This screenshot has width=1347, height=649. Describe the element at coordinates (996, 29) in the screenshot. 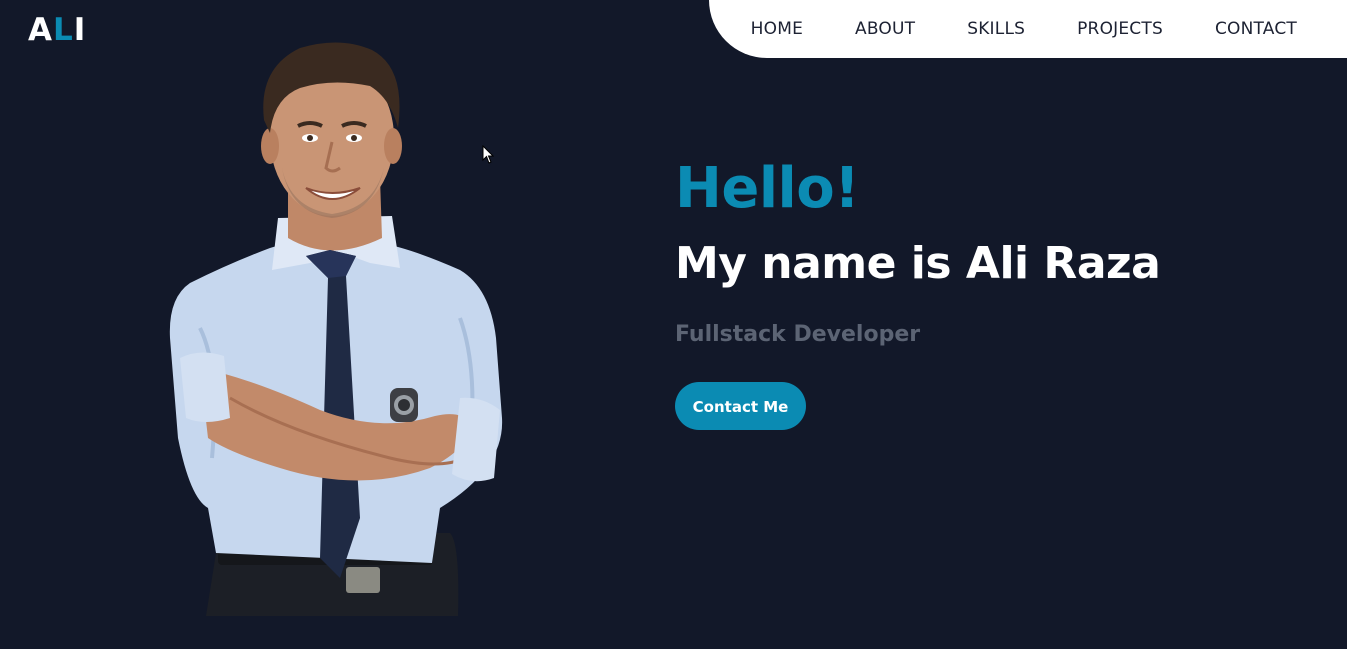

I see `nav-item-skills: SKILLS` at that location.